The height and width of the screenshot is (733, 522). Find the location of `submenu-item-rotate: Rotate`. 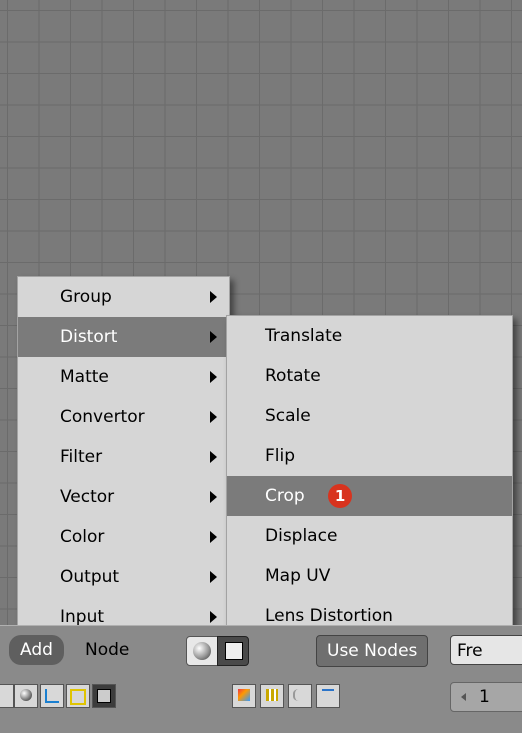

submenu-item-rotate: Rotate is located at coordinates (369, 376).